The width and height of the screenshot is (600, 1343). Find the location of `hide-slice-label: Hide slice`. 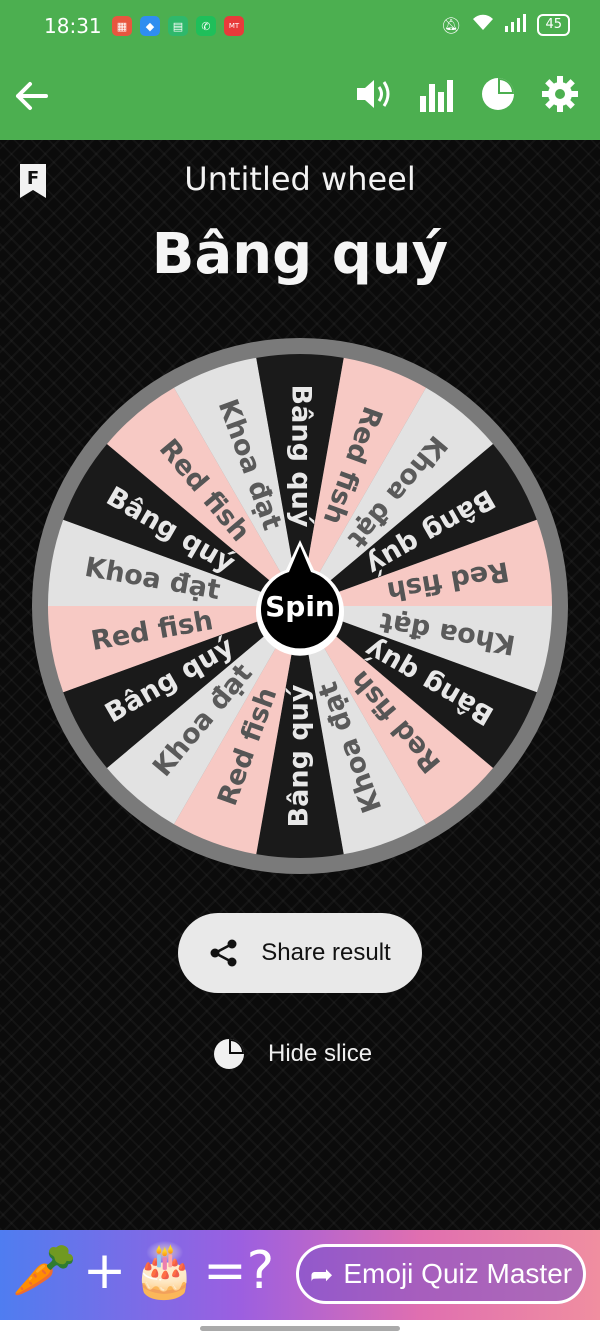

hide-slice-label: Hide slice is located at coordinates (320, 1053).